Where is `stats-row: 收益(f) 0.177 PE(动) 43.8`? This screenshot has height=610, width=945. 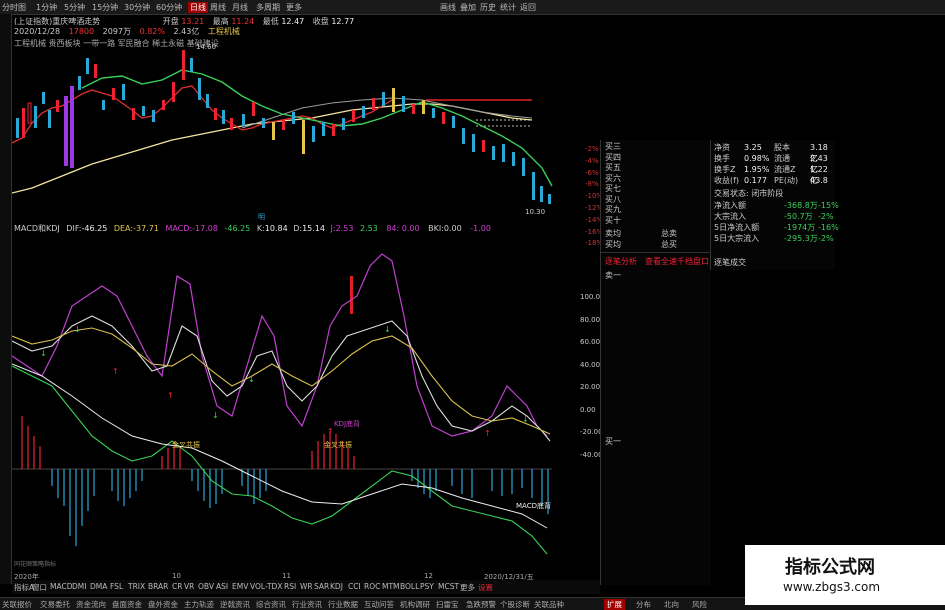 stats-row: 收益(f) 0.177 PE(动) 43.8 is located at coordinates (774, 180).